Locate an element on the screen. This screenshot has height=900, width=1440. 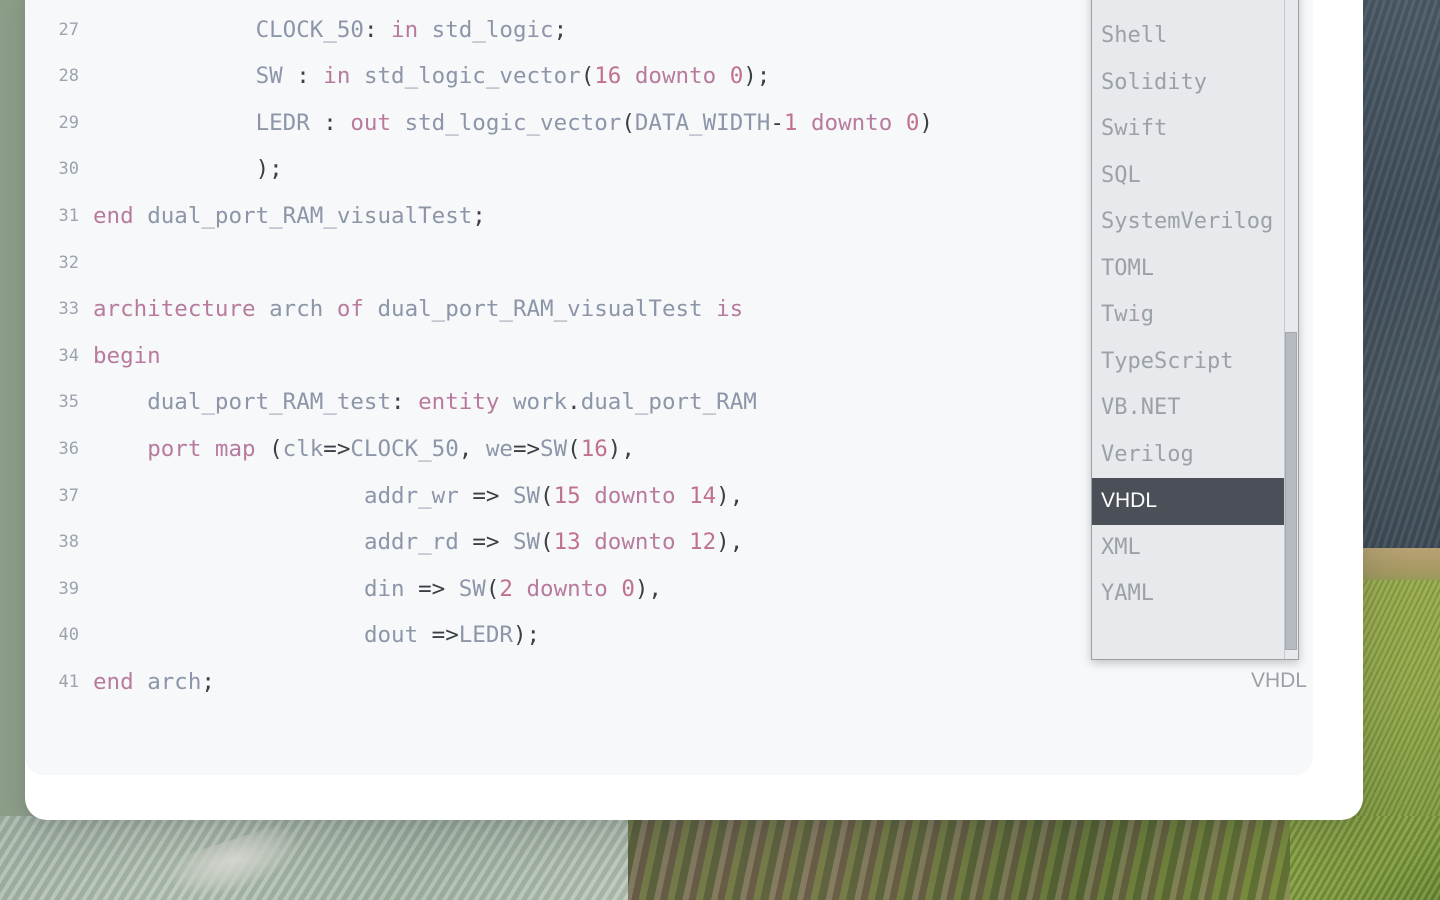
line-source: SW : in std_logic_vector(16 downto 0); is located at coordinates (432, 76).